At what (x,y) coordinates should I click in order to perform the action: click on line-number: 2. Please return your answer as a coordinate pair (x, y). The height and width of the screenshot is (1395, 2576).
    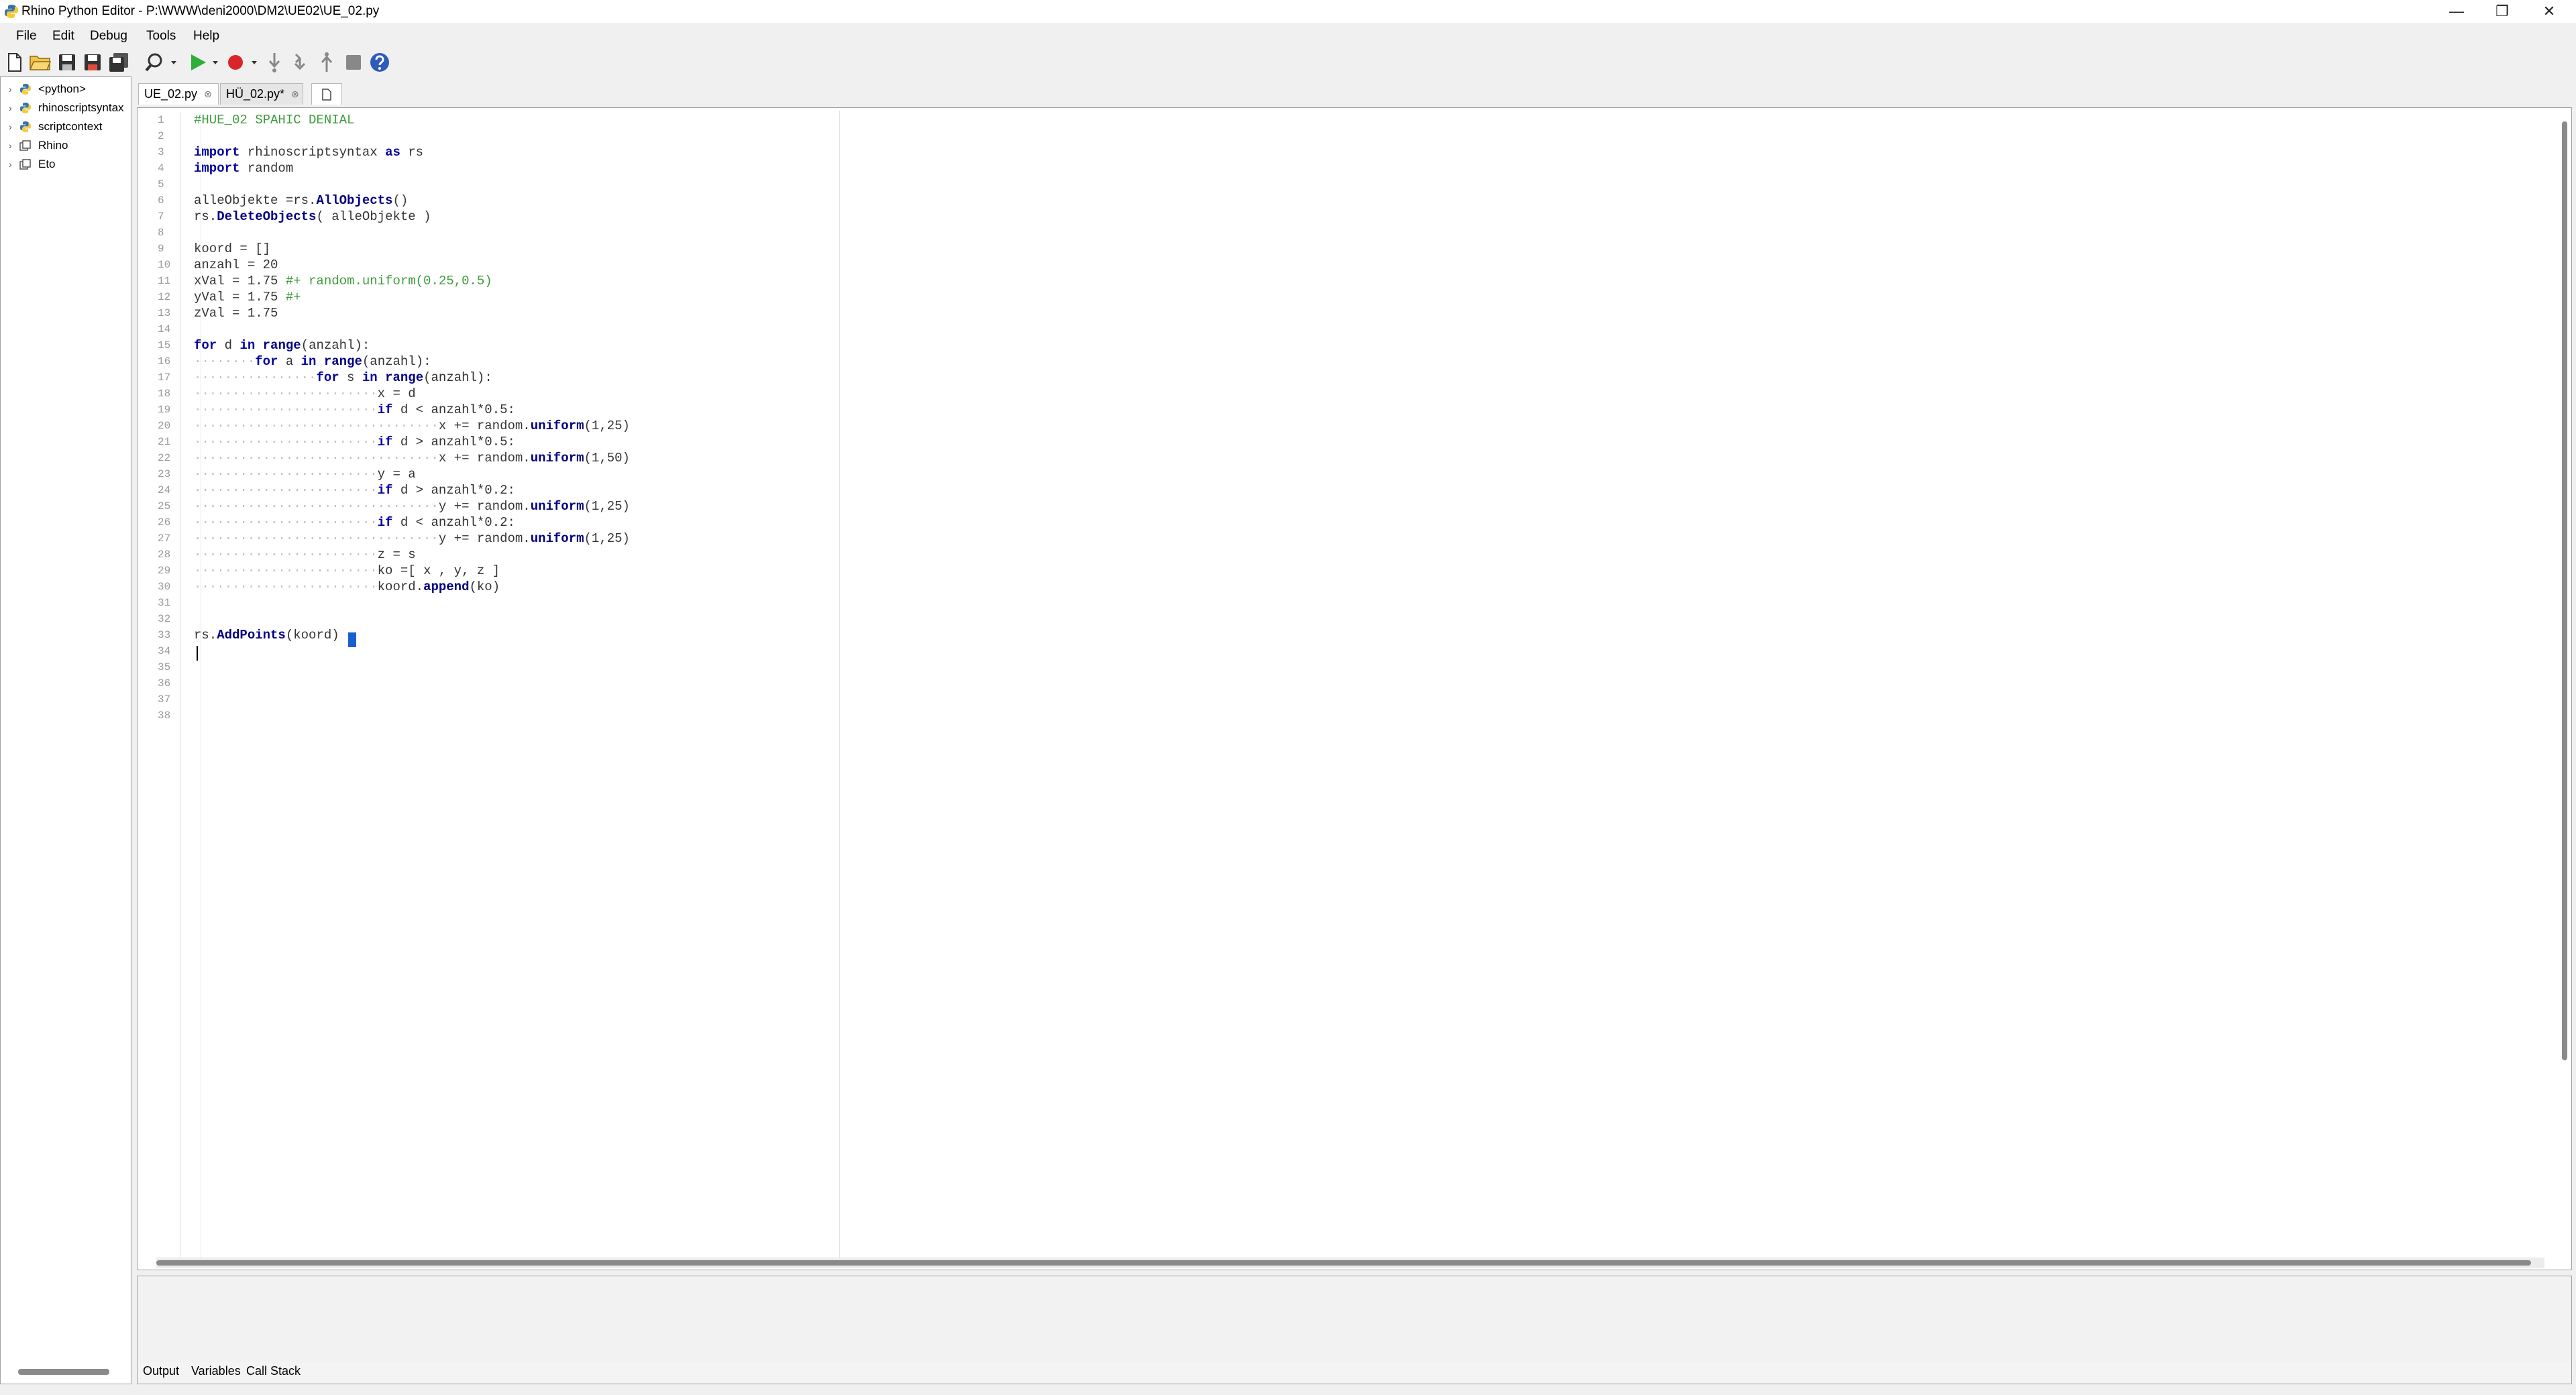
    Looking at the image, I should click on (161, 136).